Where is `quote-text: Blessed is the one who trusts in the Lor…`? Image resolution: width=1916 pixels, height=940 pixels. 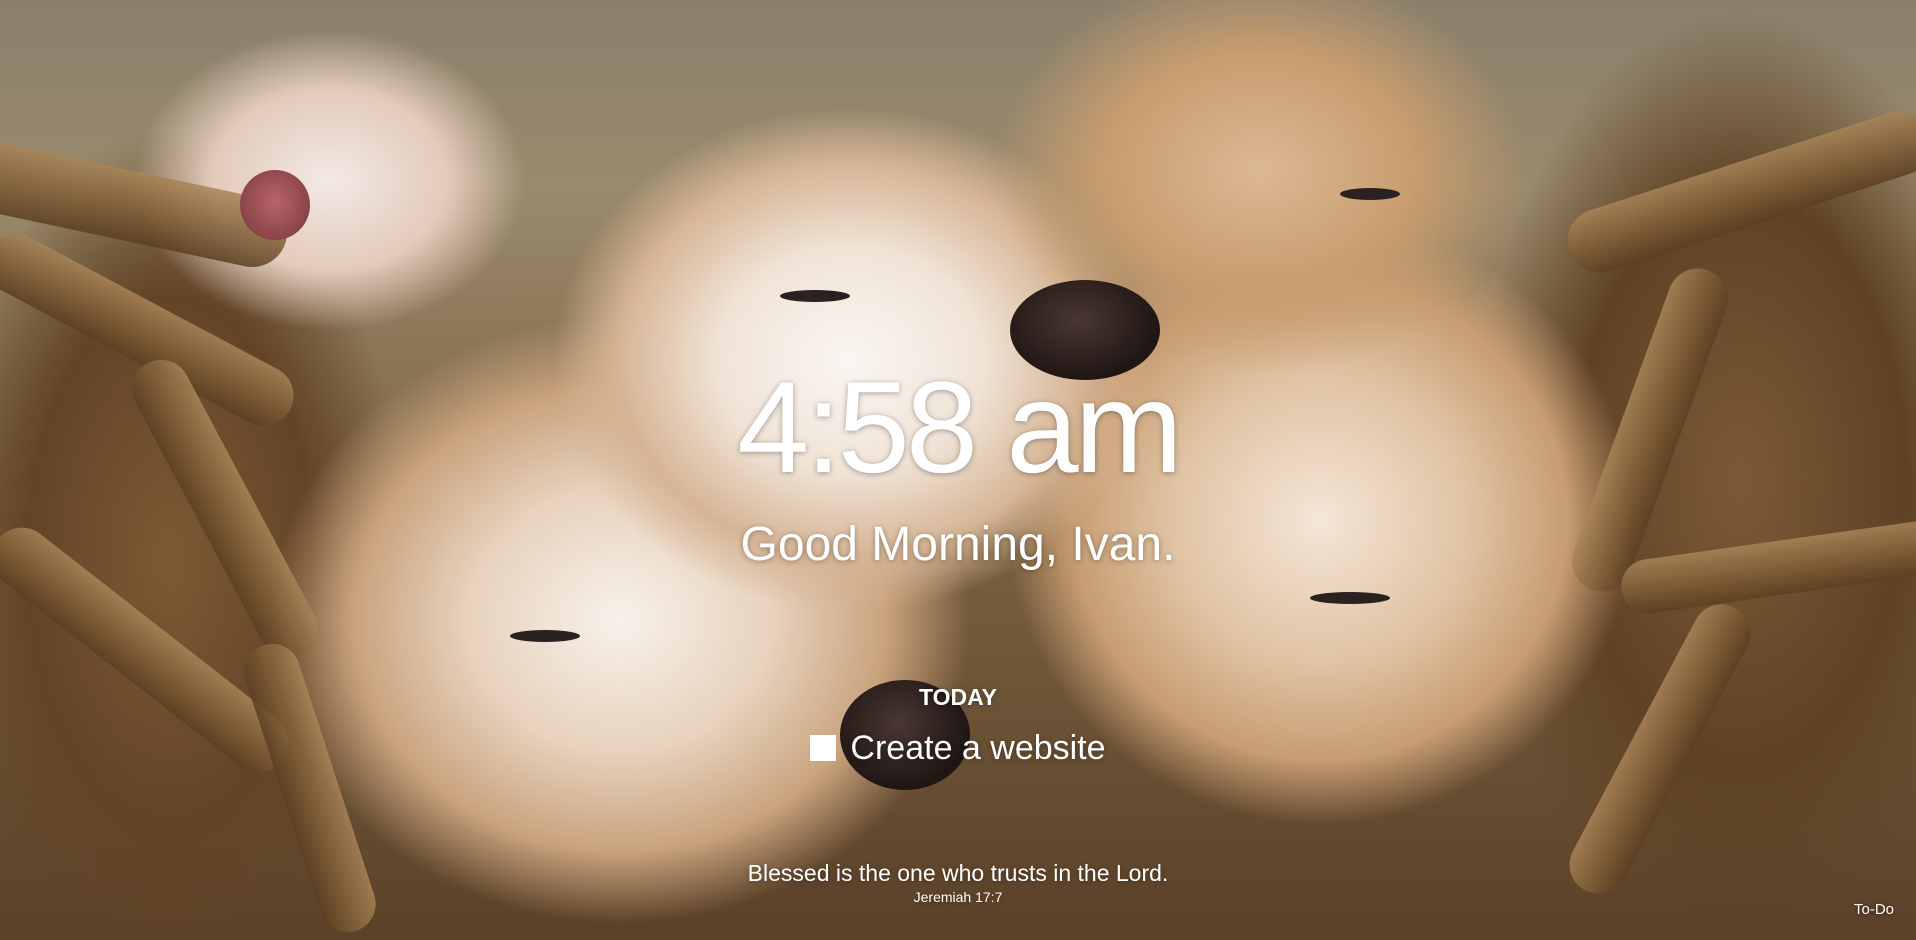
quote-text: Blessed is the one who trusts in the Lor… is located at coordinates (958, 873).